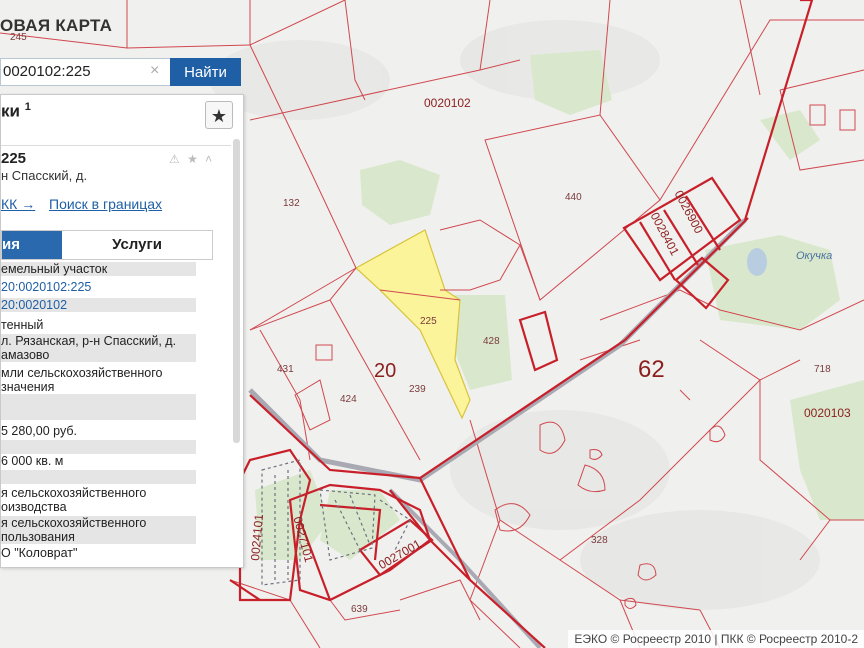  Describe the element at coordinates (39, 431) in the screenshot. I see `info-row-cost: 5 280,00 руб.` at that location.